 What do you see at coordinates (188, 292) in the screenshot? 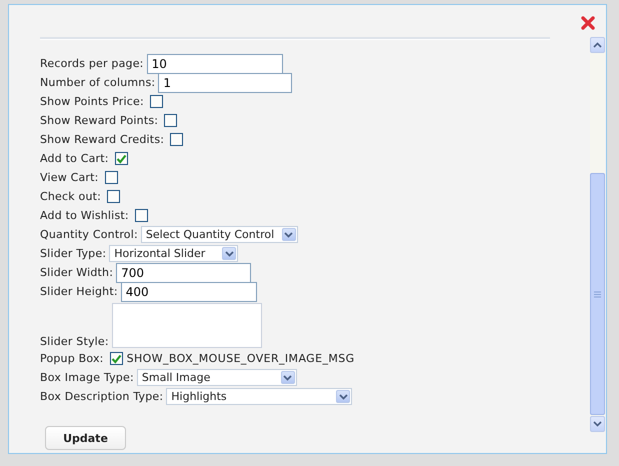
I see `text-field: 400` at bounding box center [188, 292].